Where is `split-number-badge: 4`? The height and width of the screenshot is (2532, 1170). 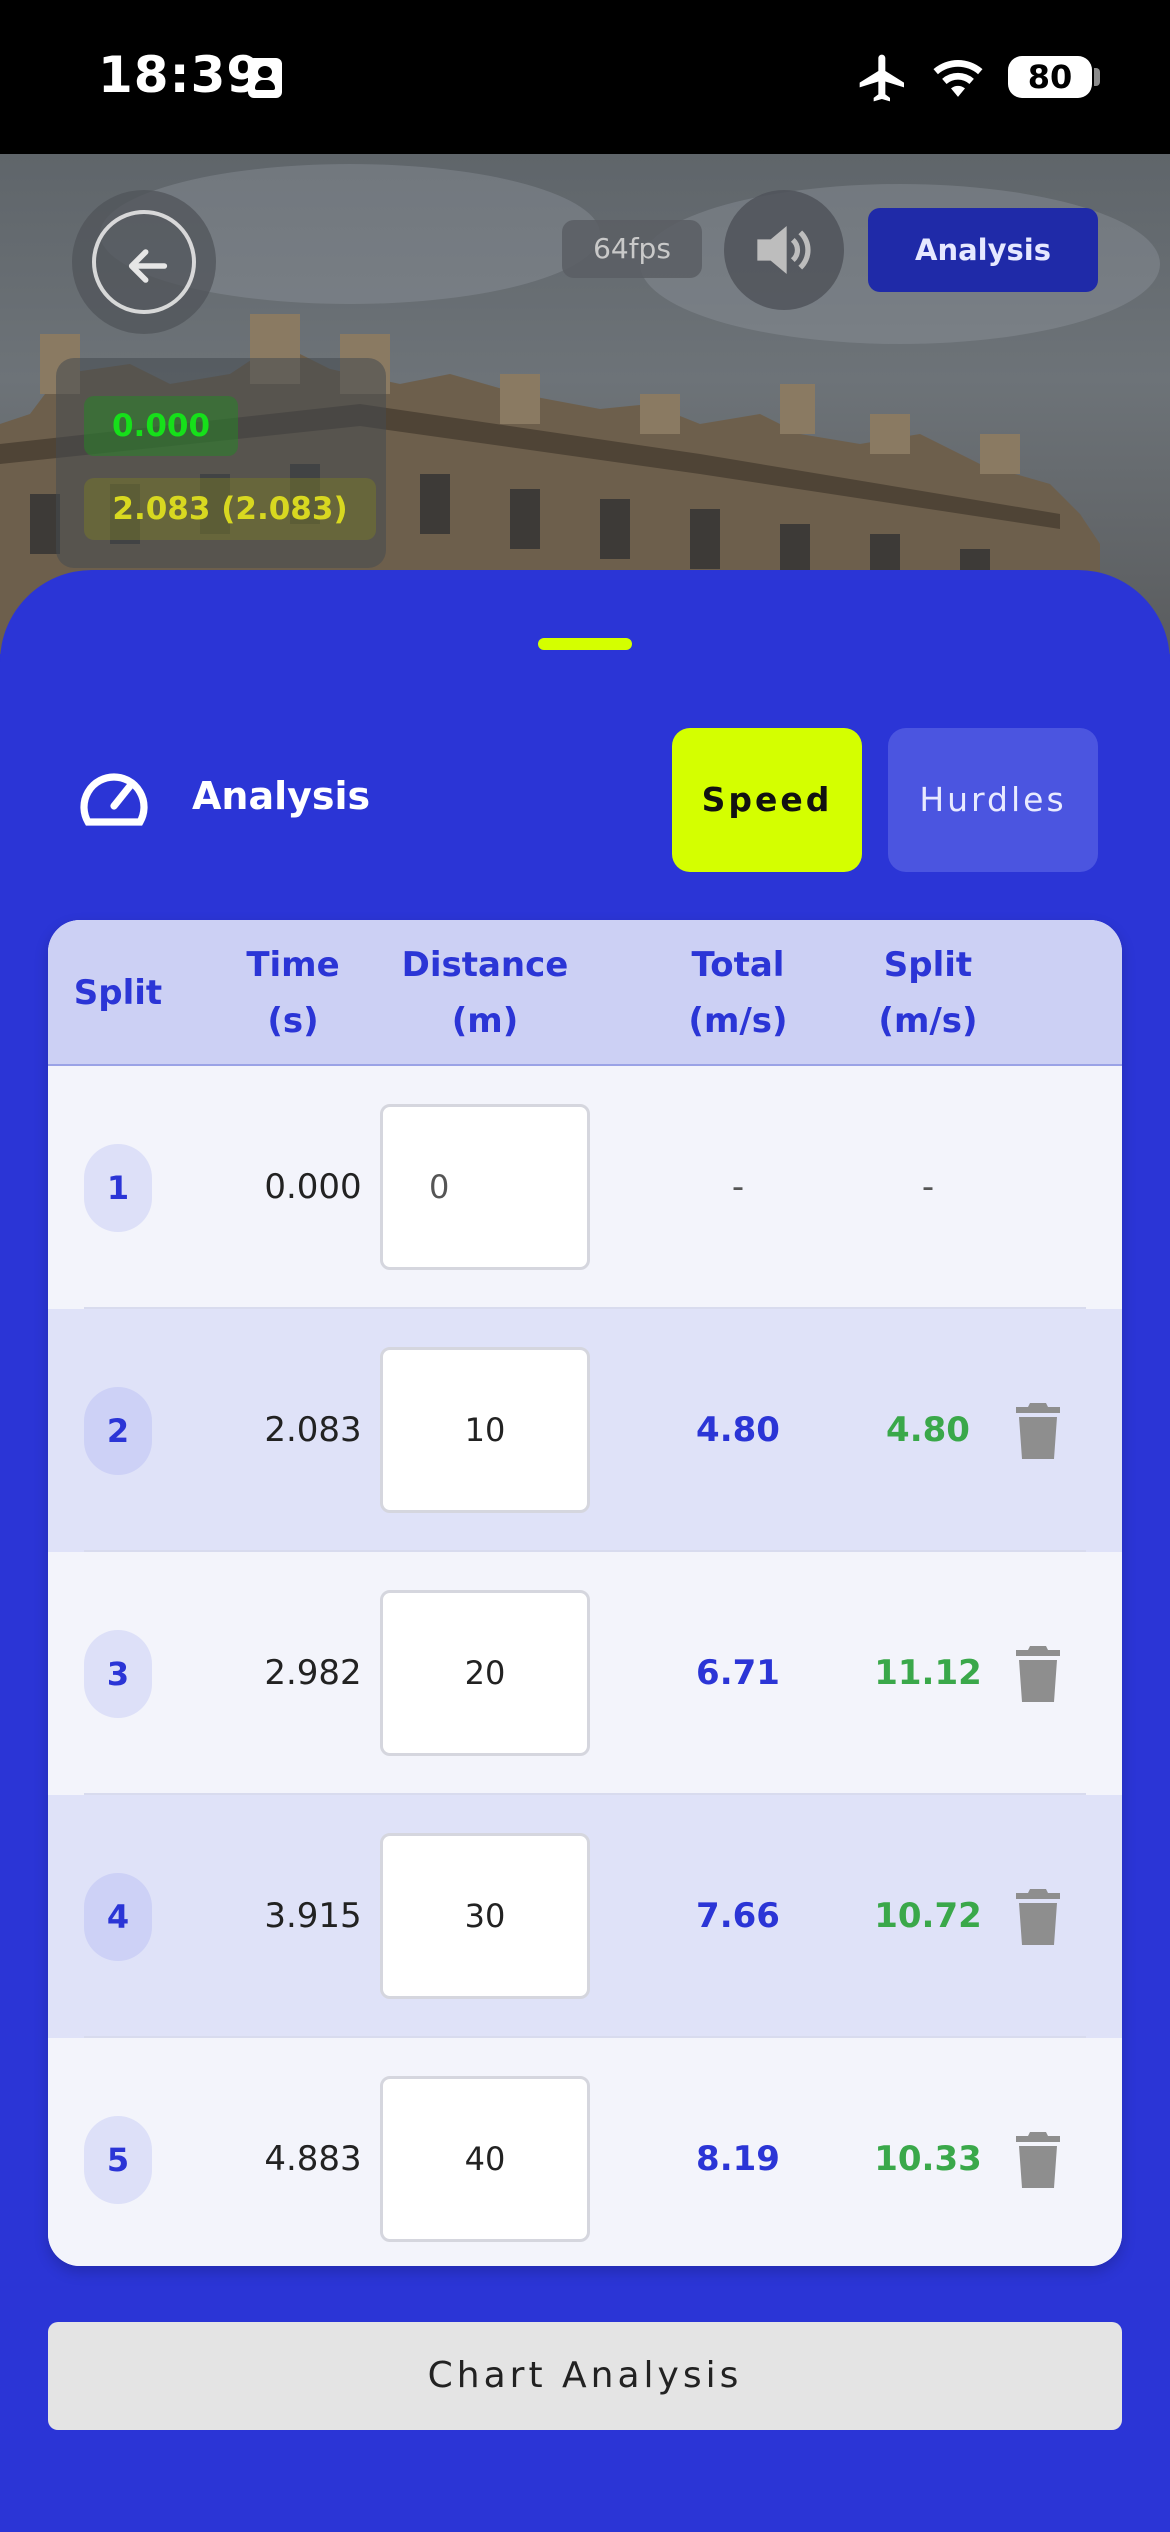 split-number-badge: 4 is located at coordinates (118, 1917).